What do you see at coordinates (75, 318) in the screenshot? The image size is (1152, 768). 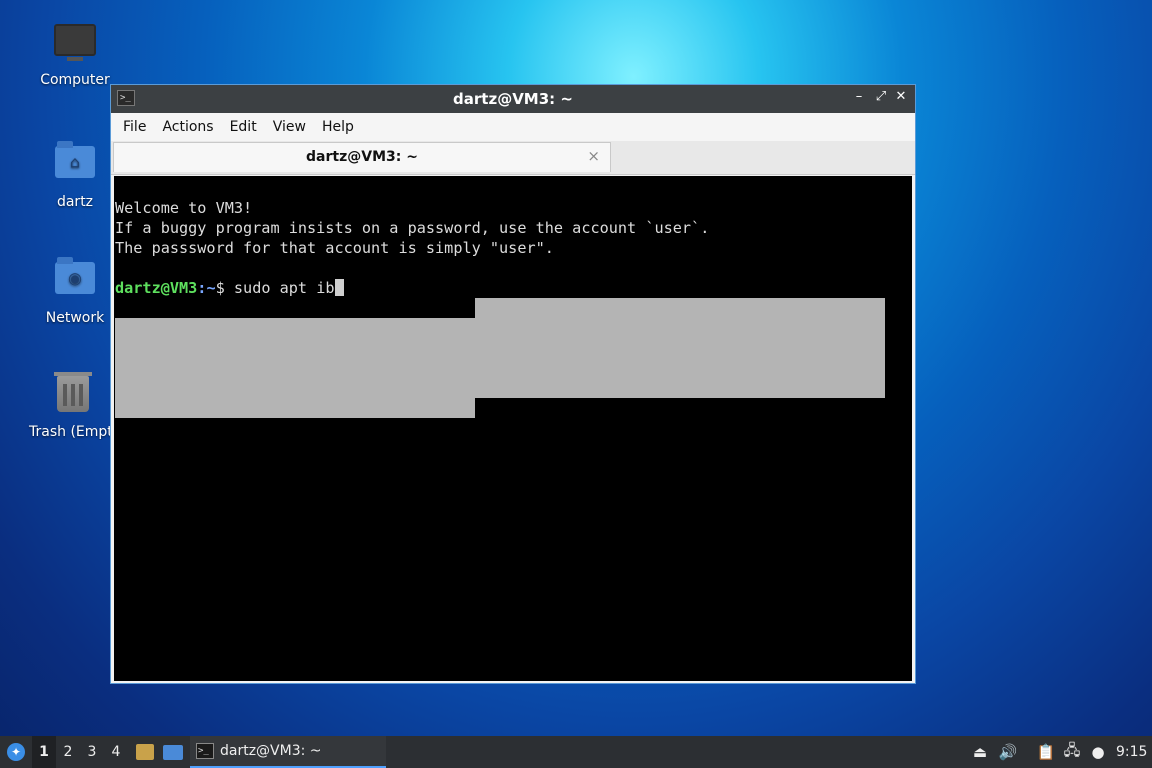 I see `desktop-icon-label: Network` at bounding box center [75, 318].